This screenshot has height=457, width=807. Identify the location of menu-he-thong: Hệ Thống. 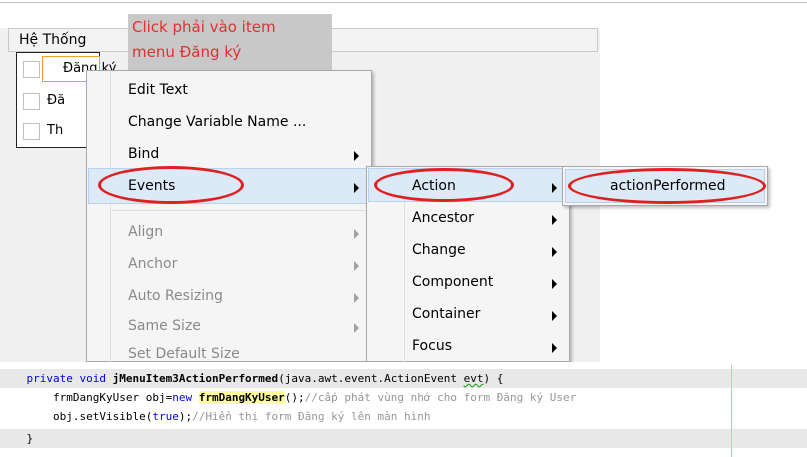
(52, 40).